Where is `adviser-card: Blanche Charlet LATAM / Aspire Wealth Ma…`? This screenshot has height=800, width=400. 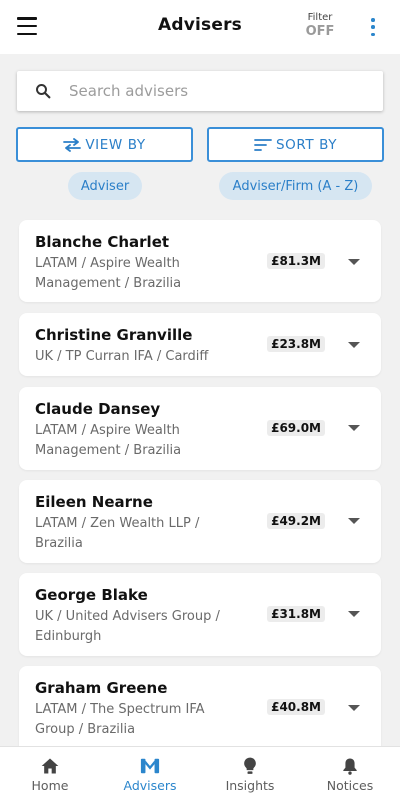
adviser-card: Blanche Charlet LATAM / Aspire Wealth Ma… is located at coordinates (200, 261).